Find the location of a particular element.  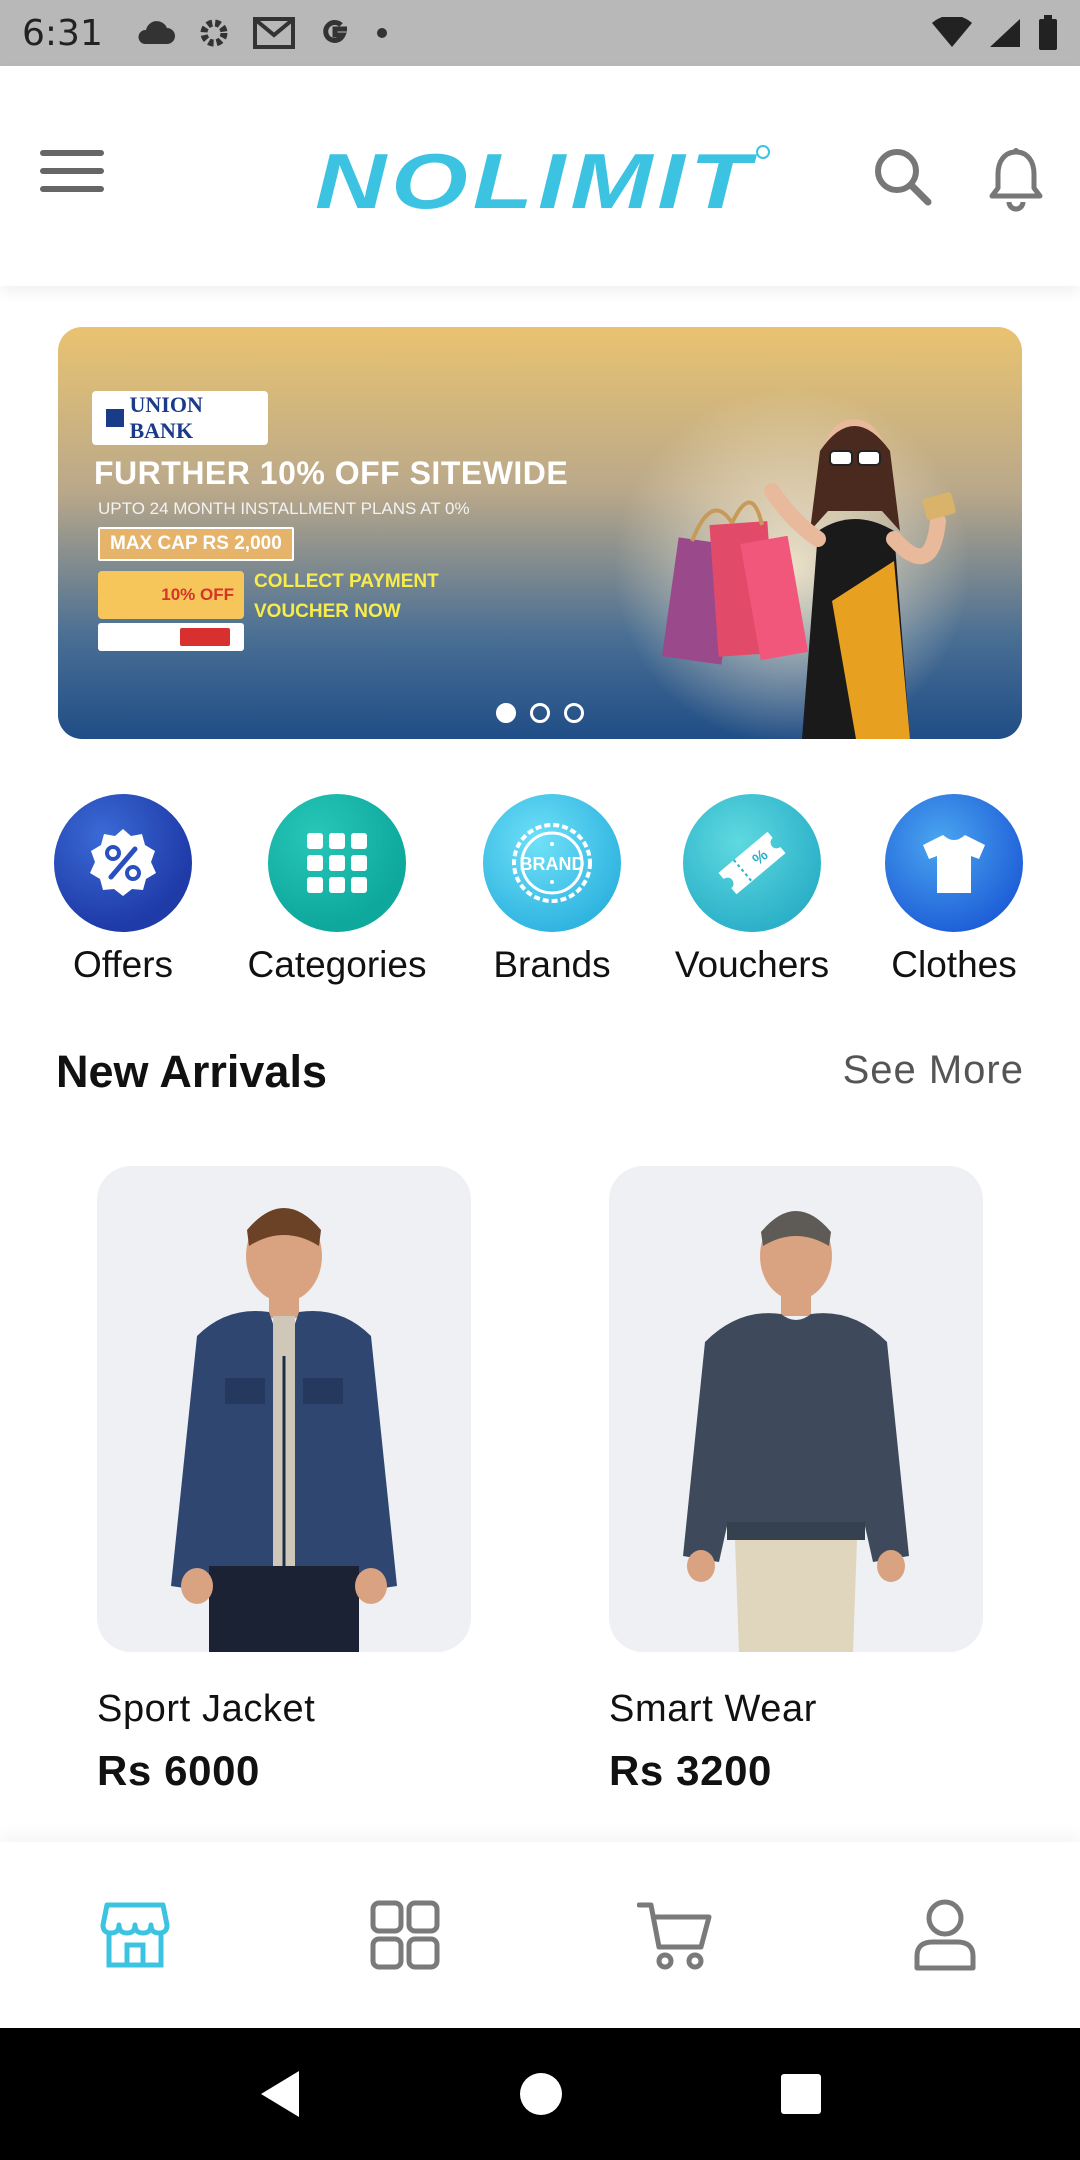

bank-name: UNION BANK is located at coordinates (166, 417).